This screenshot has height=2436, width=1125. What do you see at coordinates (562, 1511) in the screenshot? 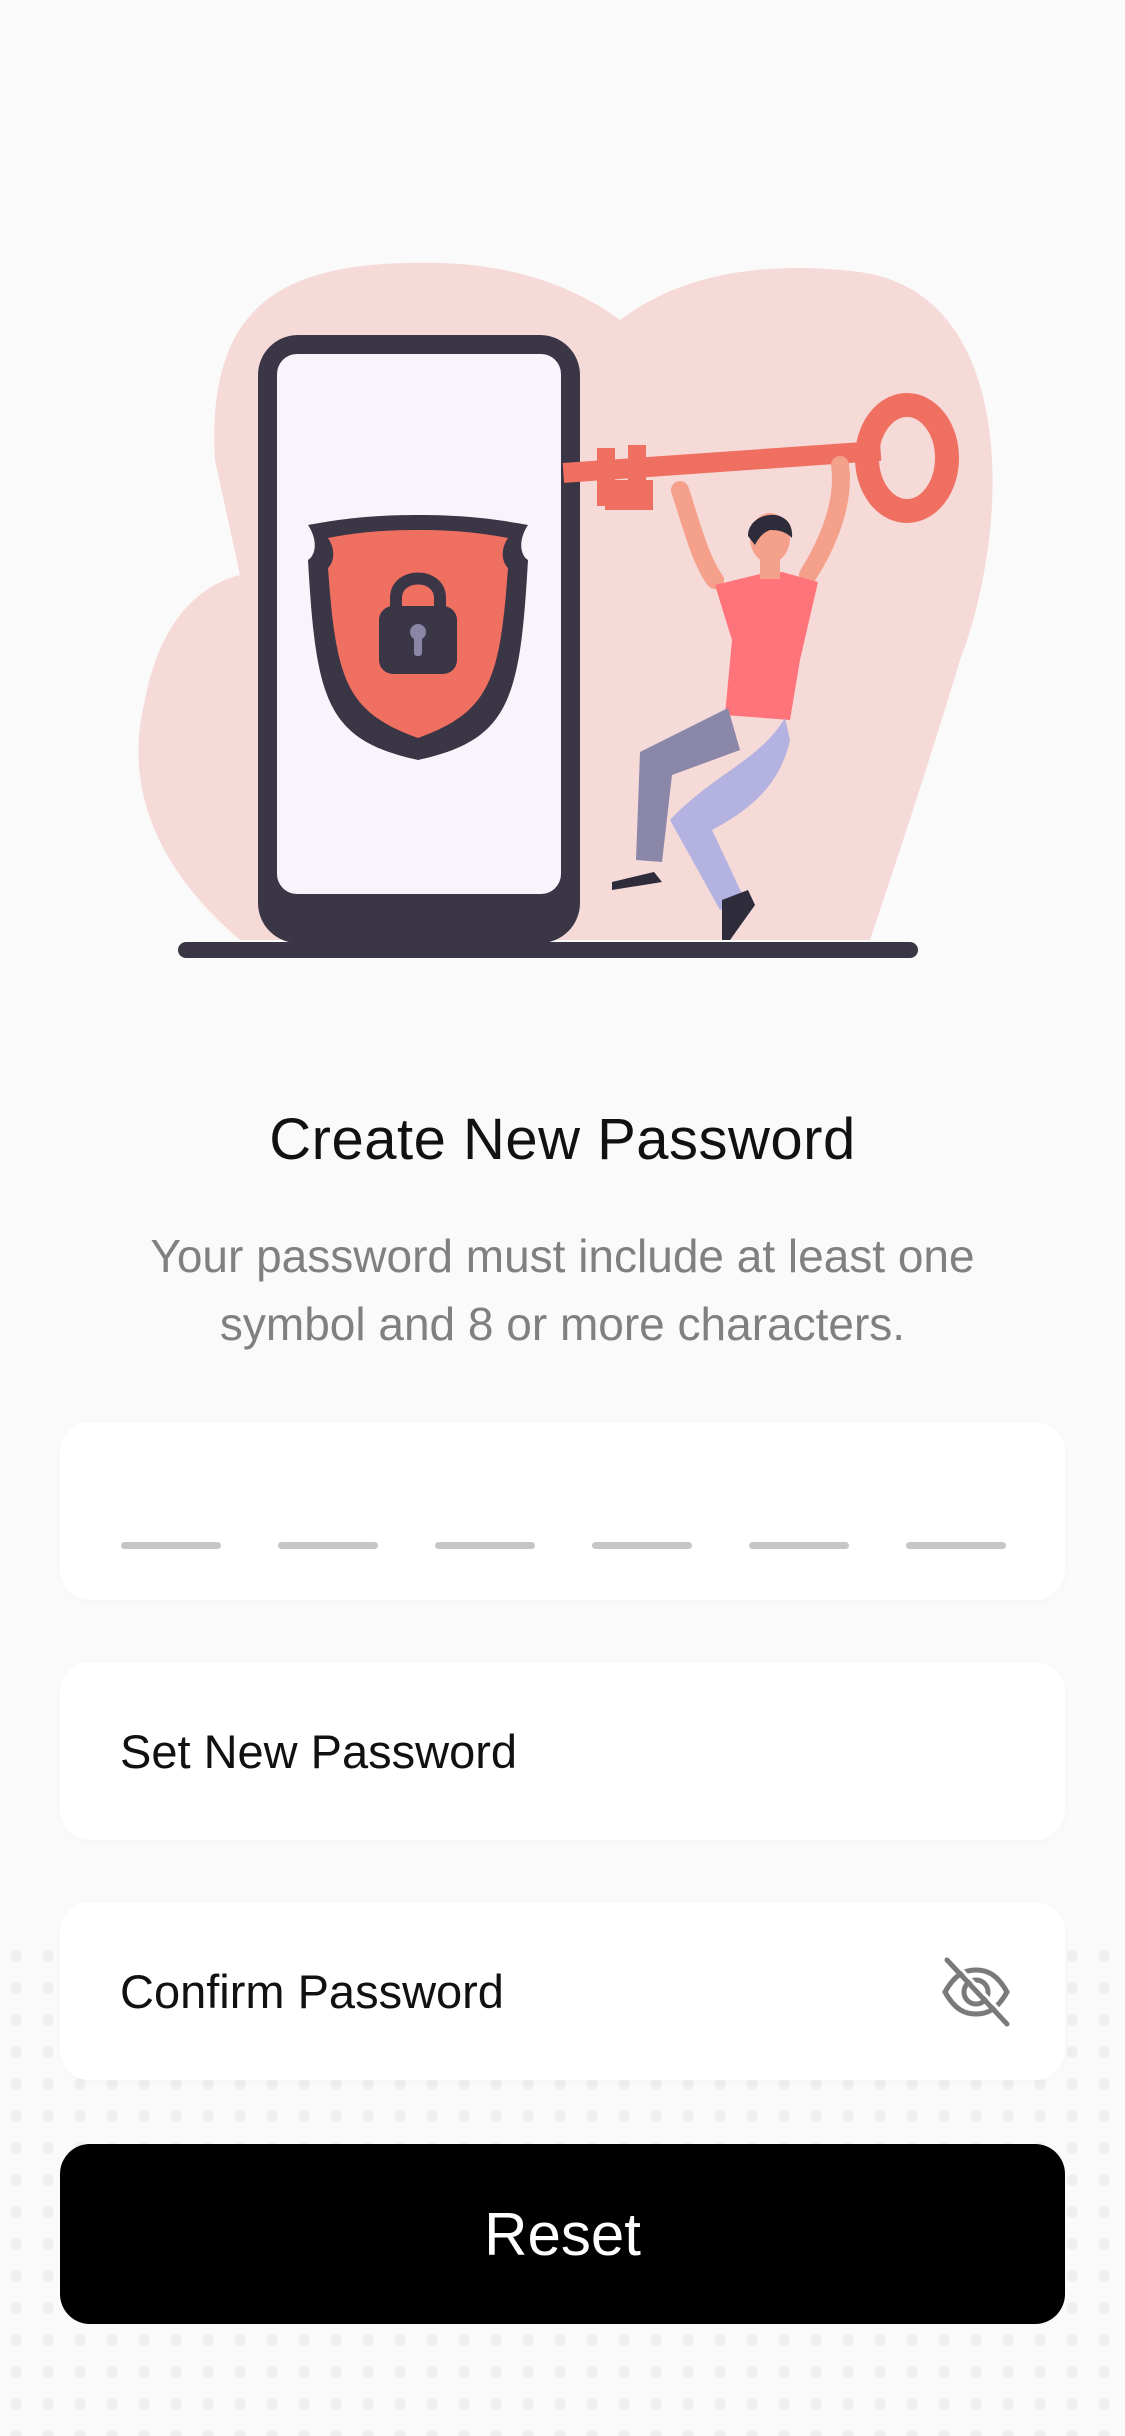
I see `verification-code-input` at bounding box center [562, 1511].